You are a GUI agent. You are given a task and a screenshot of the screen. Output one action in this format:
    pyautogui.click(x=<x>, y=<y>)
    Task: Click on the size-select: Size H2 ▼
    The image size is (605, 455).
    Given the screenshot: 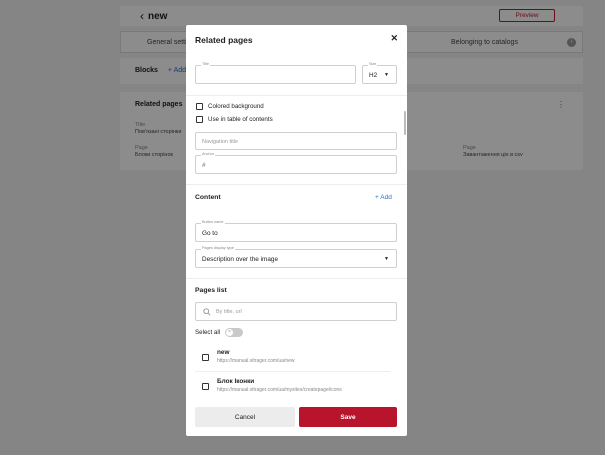 What is the action you would take?
    pyautogui.click(x=379, y=73)
    